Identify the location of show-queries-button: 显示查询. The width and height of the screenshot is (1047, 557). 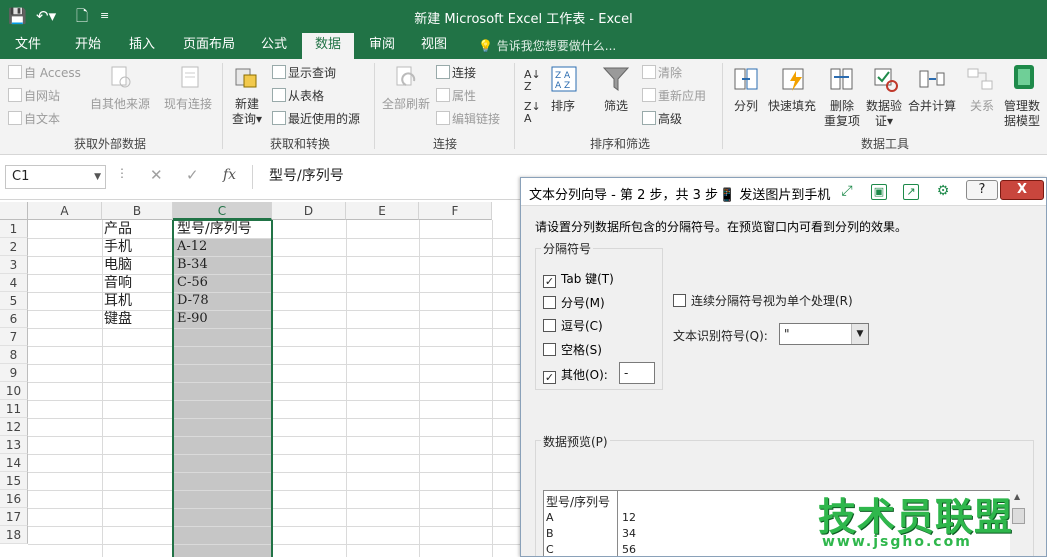
(304, 73).